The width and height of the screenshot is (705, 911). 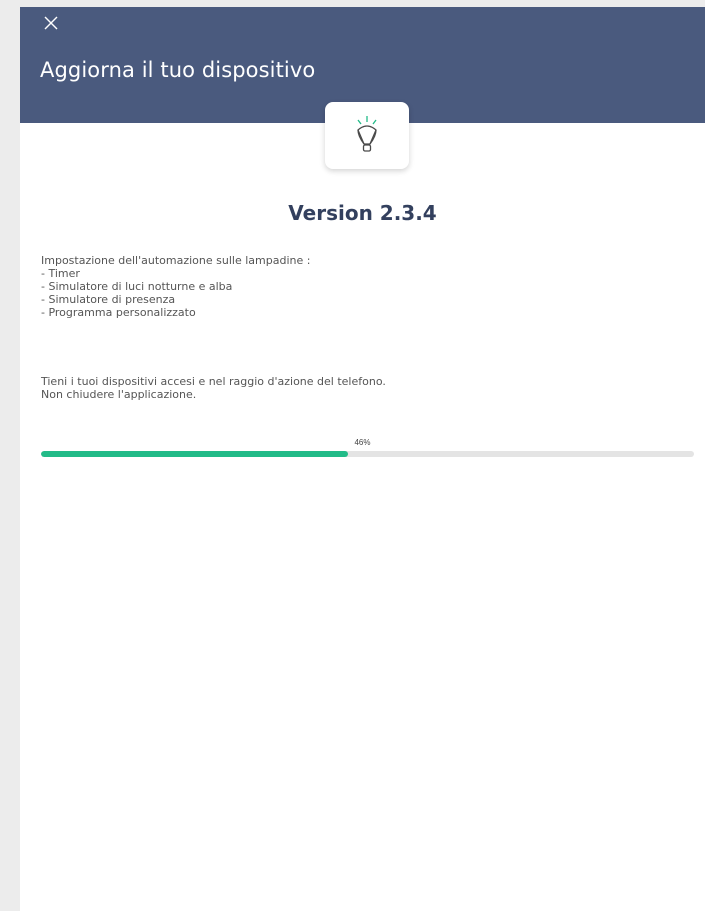 I want to click on version-title: Version 2.3.4, so click(x=362, y=213).